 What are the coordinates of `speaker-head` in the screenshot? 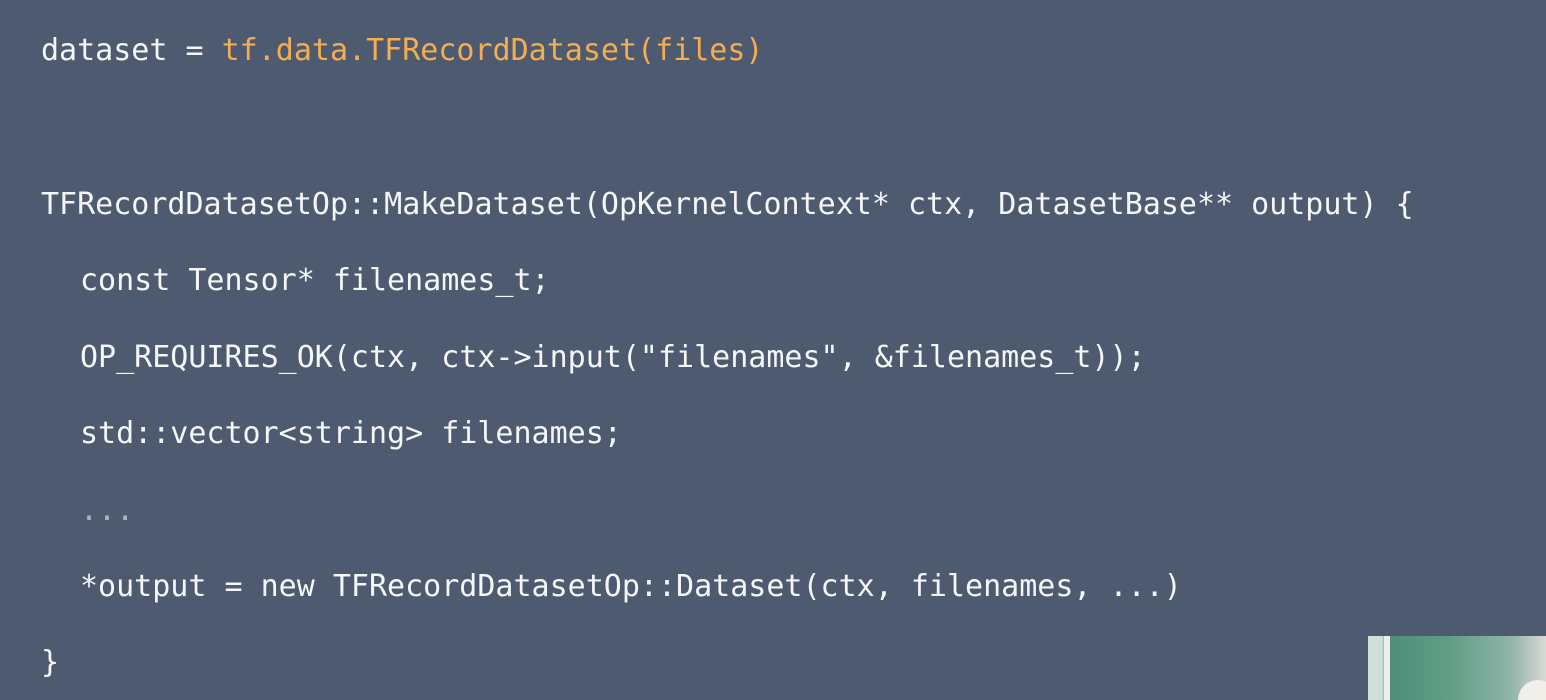 It's located at (1532, 690).